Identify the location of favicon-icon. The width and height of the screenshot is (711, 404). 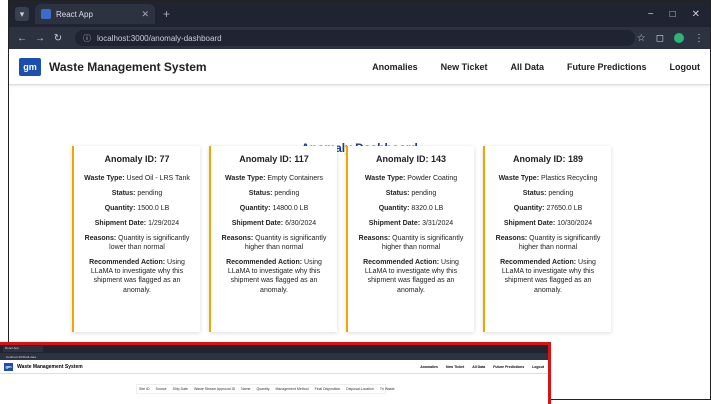
(46, 14).